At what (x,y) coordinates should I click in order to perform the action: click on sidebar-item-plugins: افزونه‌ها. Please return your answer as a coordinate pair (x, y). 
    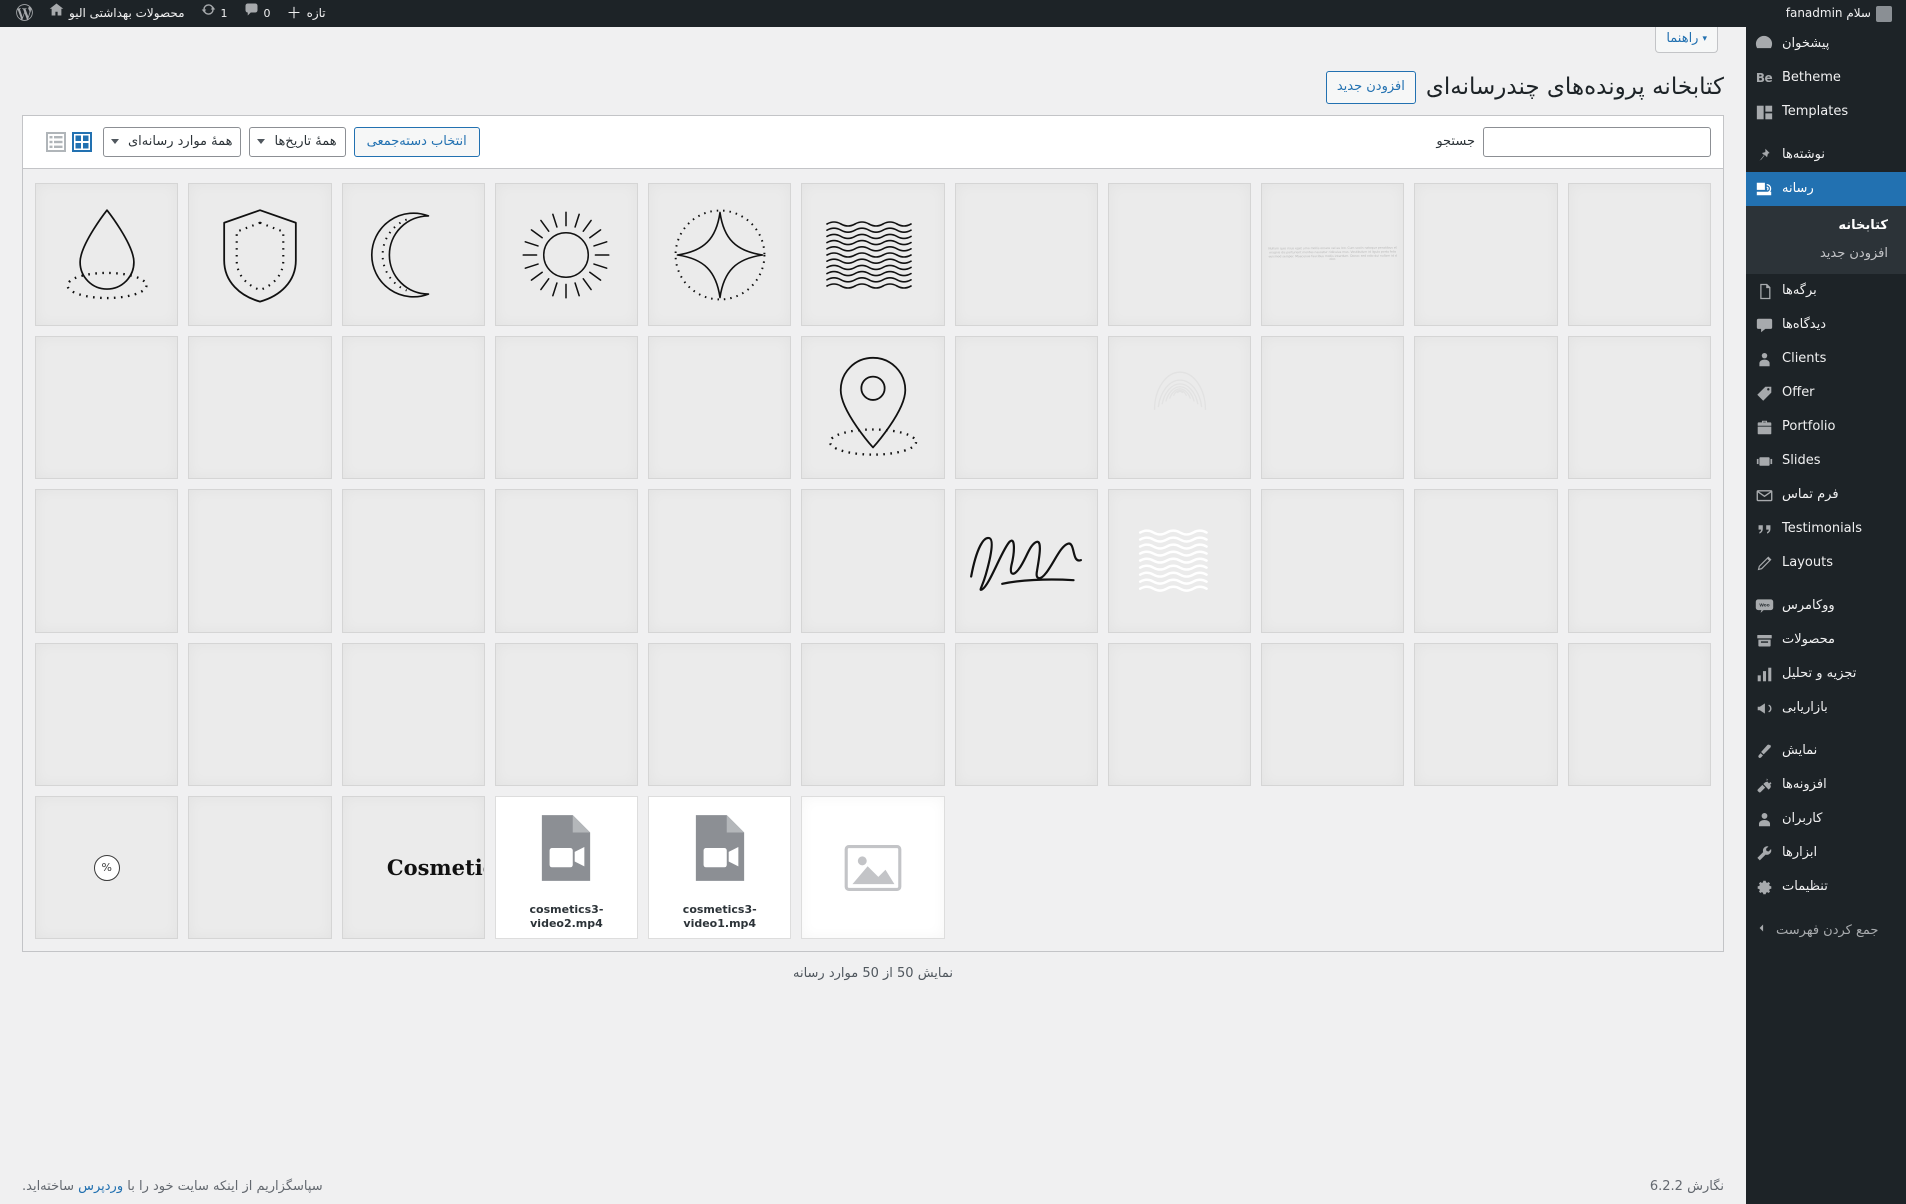
    Looking at the image, I should click on (1826, 785).